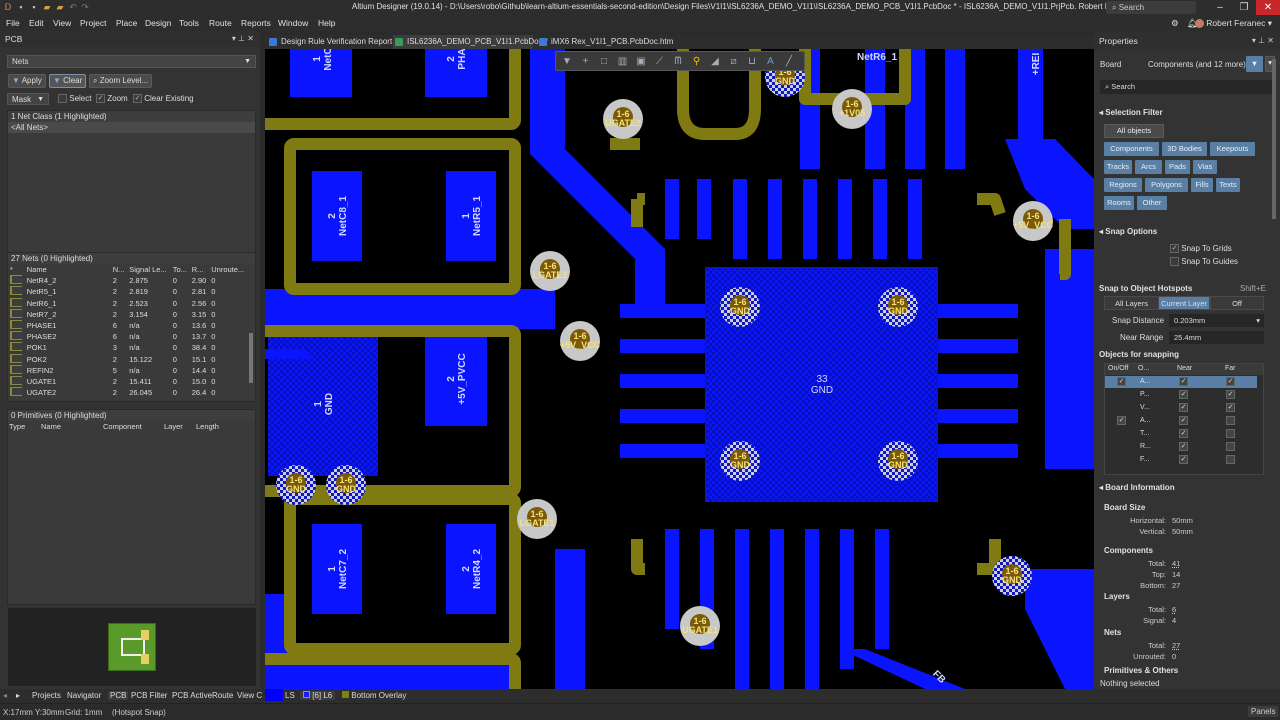 This screenshot has height=720, width=1280. I want to click on filter-fills: Fills, so click(1202, 185).